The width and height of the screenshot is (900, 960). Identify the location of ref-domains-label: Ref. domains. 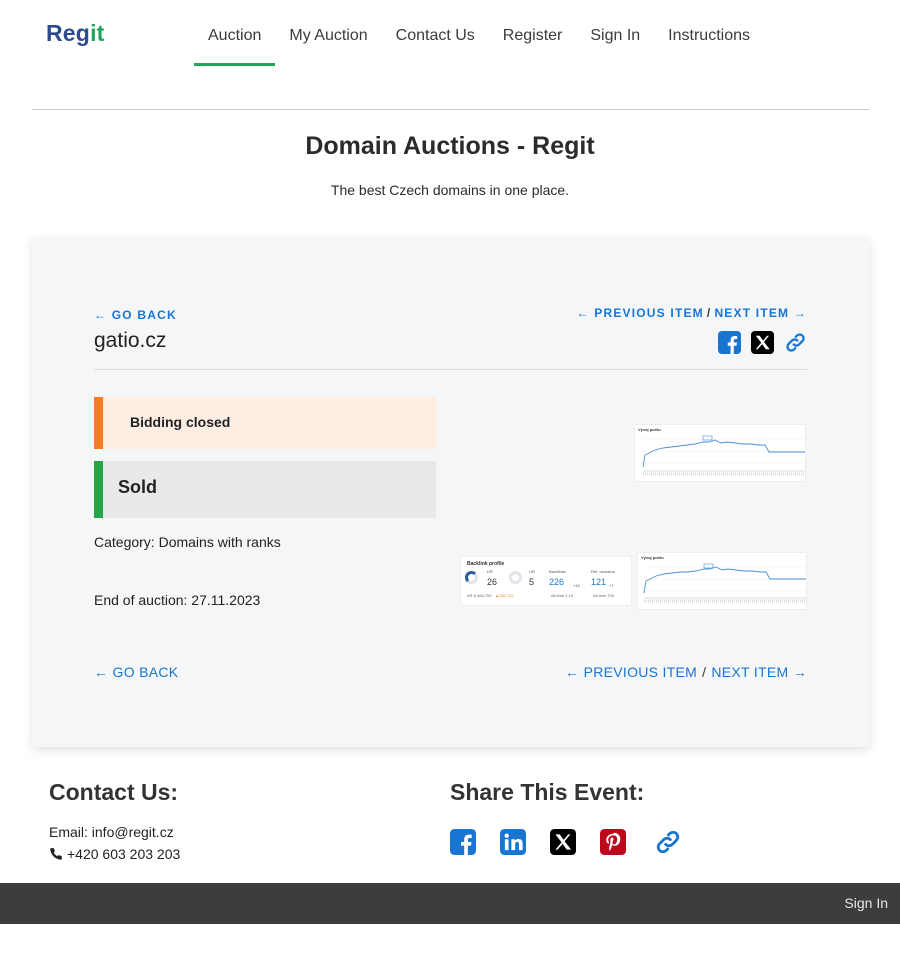
(603, 571).